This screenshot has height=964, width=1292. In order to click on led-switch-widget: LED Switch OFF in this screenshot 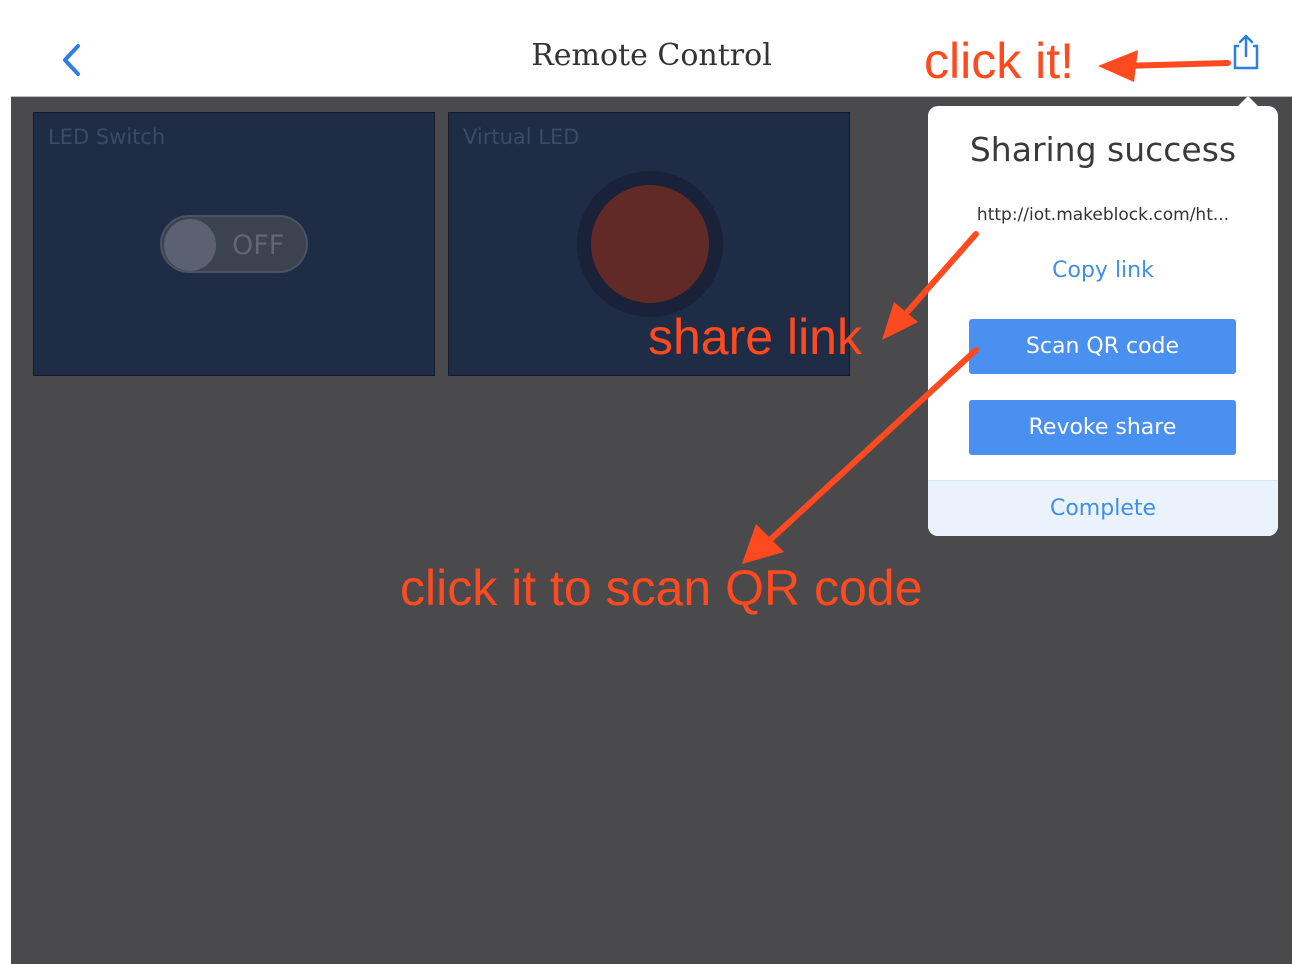, I will do `click(234, 244)`.